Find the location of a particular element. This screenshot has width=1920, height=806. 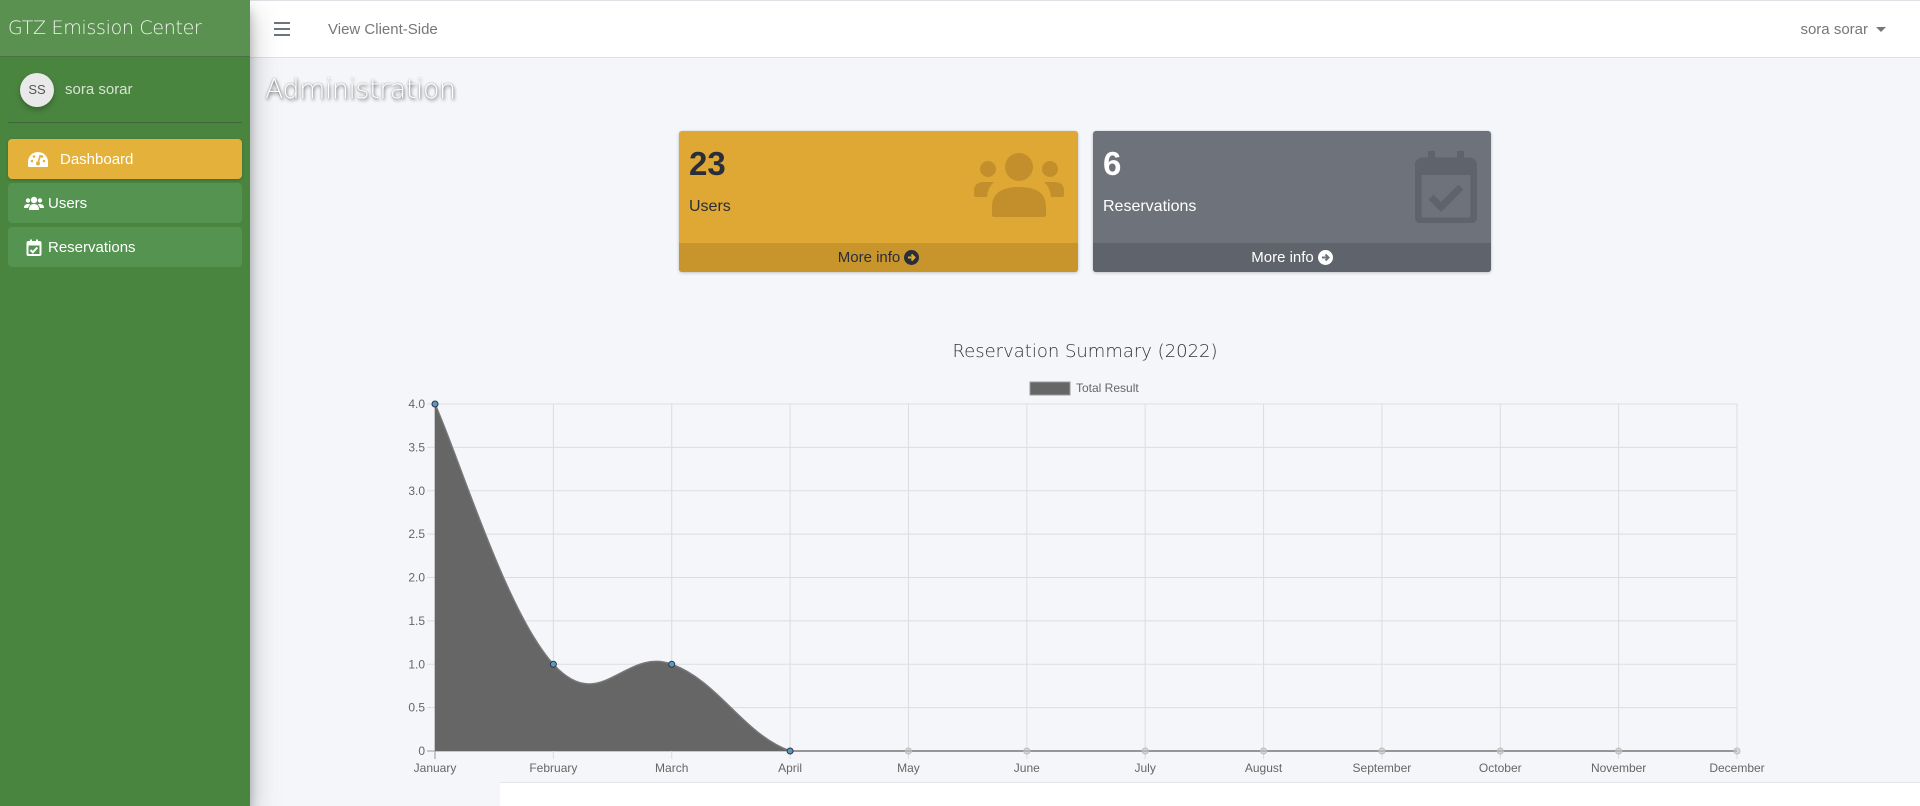

y-tick-label: 2.5 is located at coordinates (416, 534).